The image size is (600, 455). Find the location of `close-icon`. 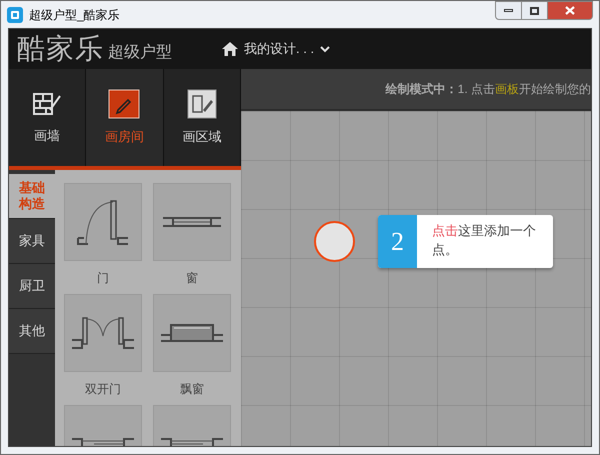

close-icon is located at coordinates (570, 10).